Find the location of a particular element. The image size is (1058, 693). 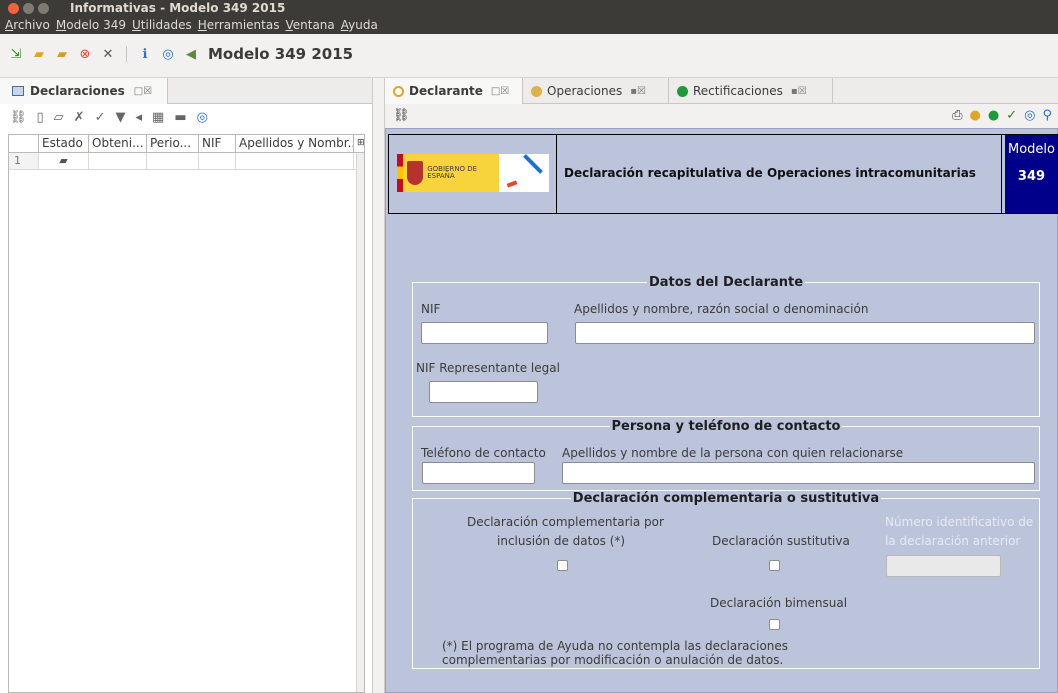

tab-rectificaciones: Rectificaciones ▪☒ is located at coordinates (751, 91).